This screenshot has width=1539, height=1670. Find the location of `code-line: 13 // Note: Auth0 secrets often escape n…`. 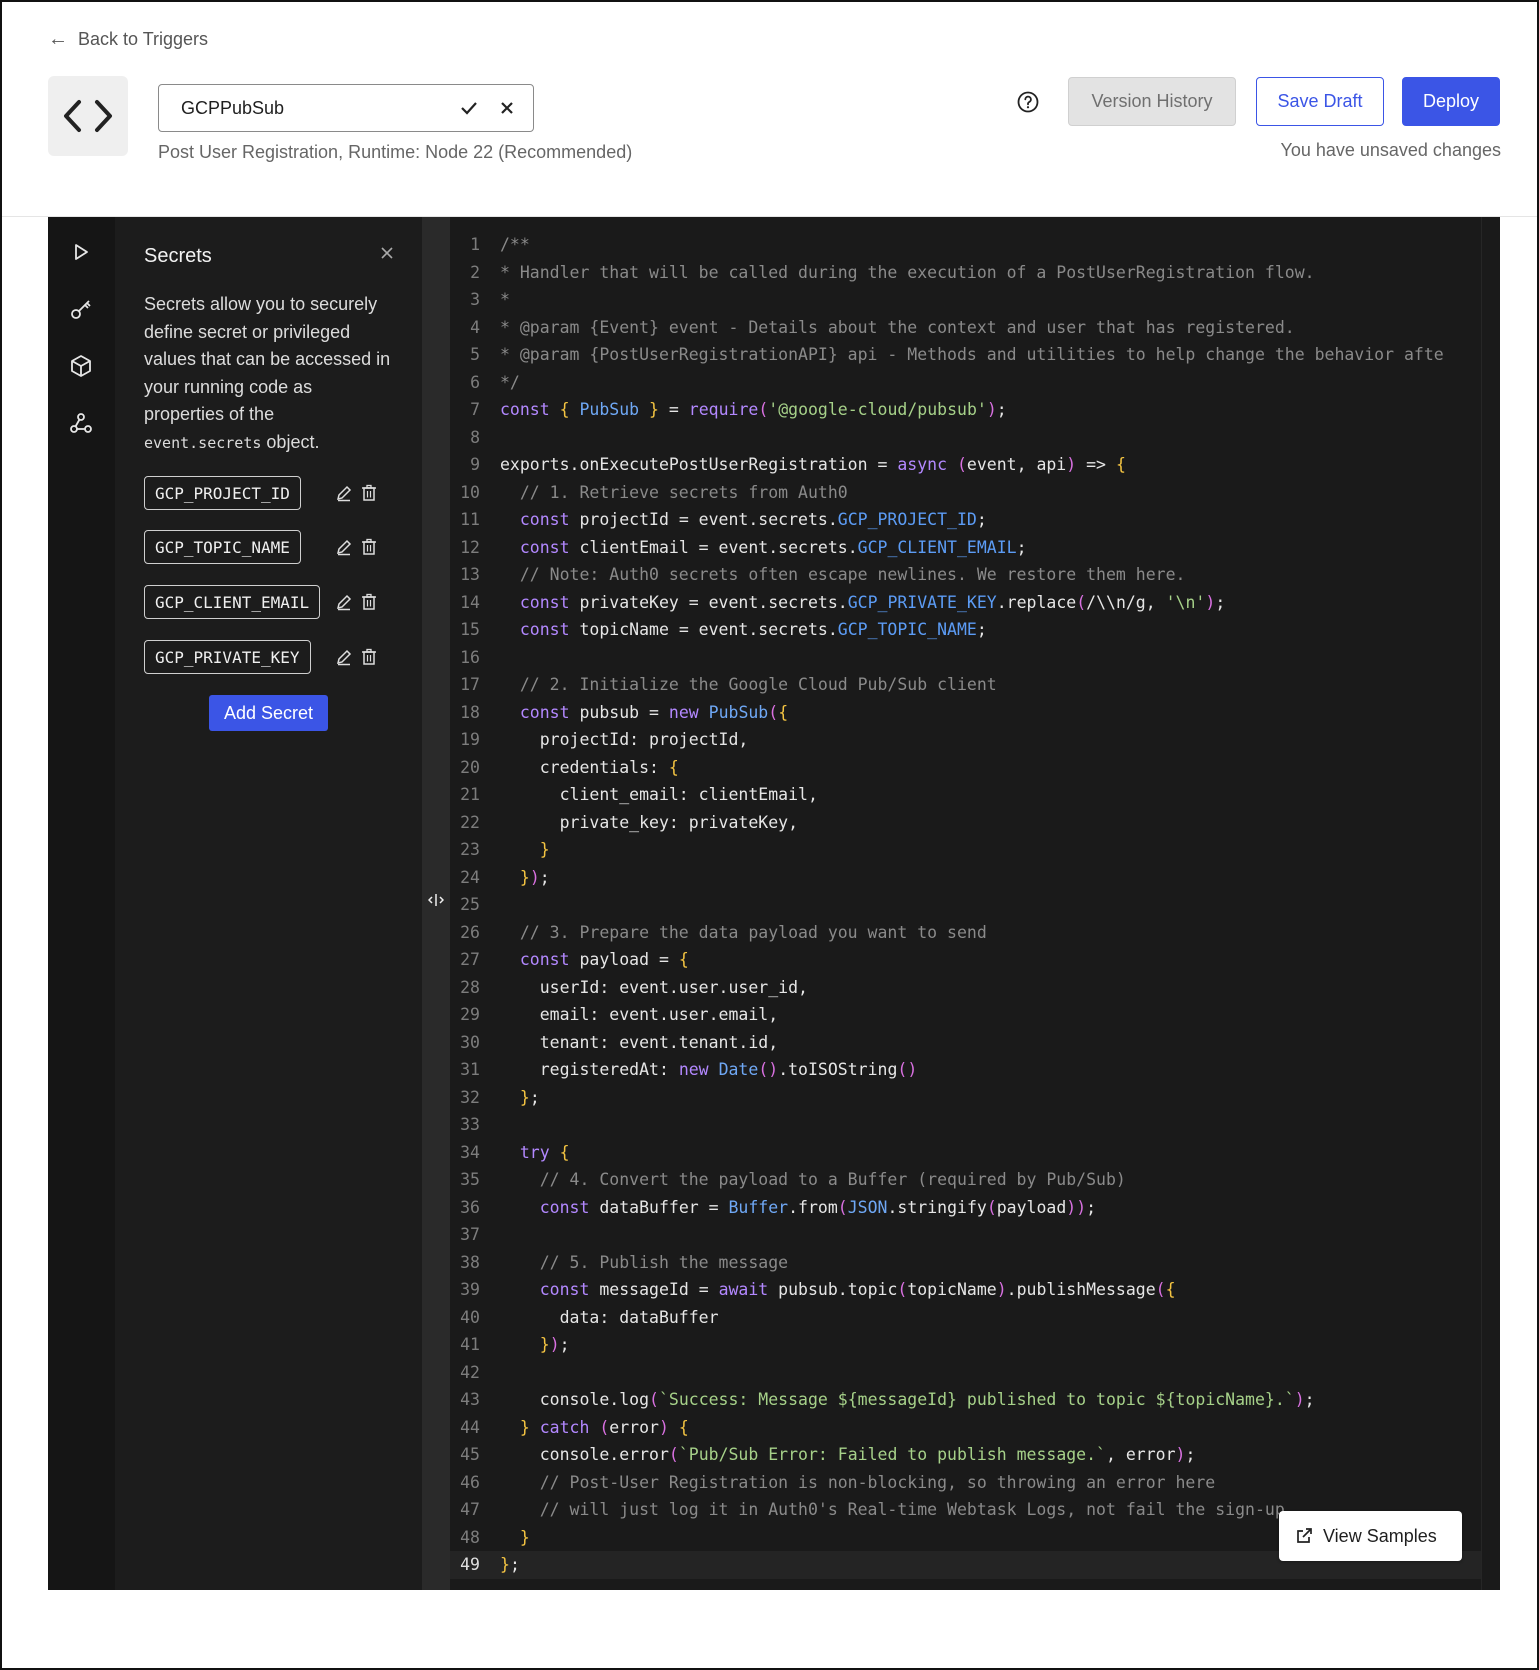

code-line: 13 // Note: Auth0 secrets often escape n… is located at coordinates (966, 575).